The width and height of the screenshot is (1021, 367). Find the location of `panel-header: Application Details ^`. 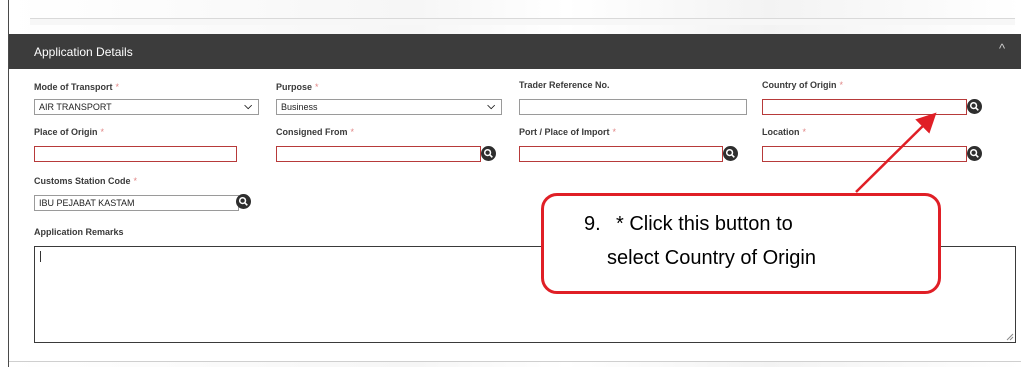

panel-header: Application Details ^ is located at coordinates (515, 51).